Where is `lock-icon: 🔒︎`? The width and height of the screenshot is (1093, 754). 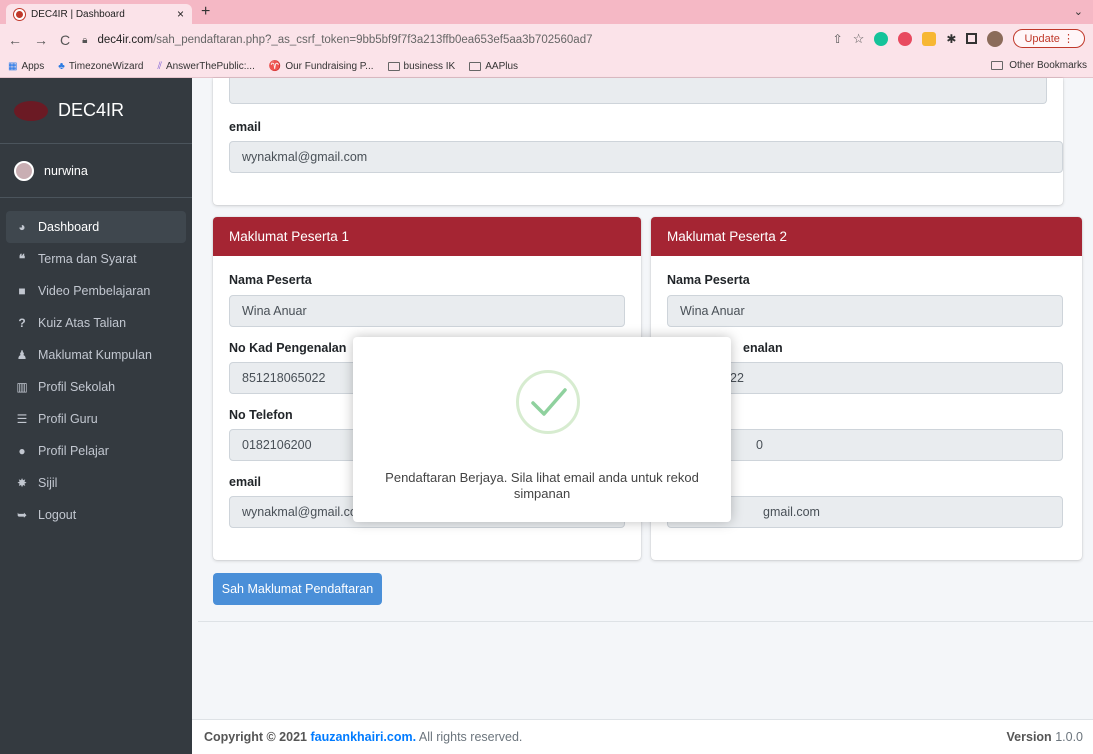
lock-icon: 🔒︎ is located at coordinates (84, 40).